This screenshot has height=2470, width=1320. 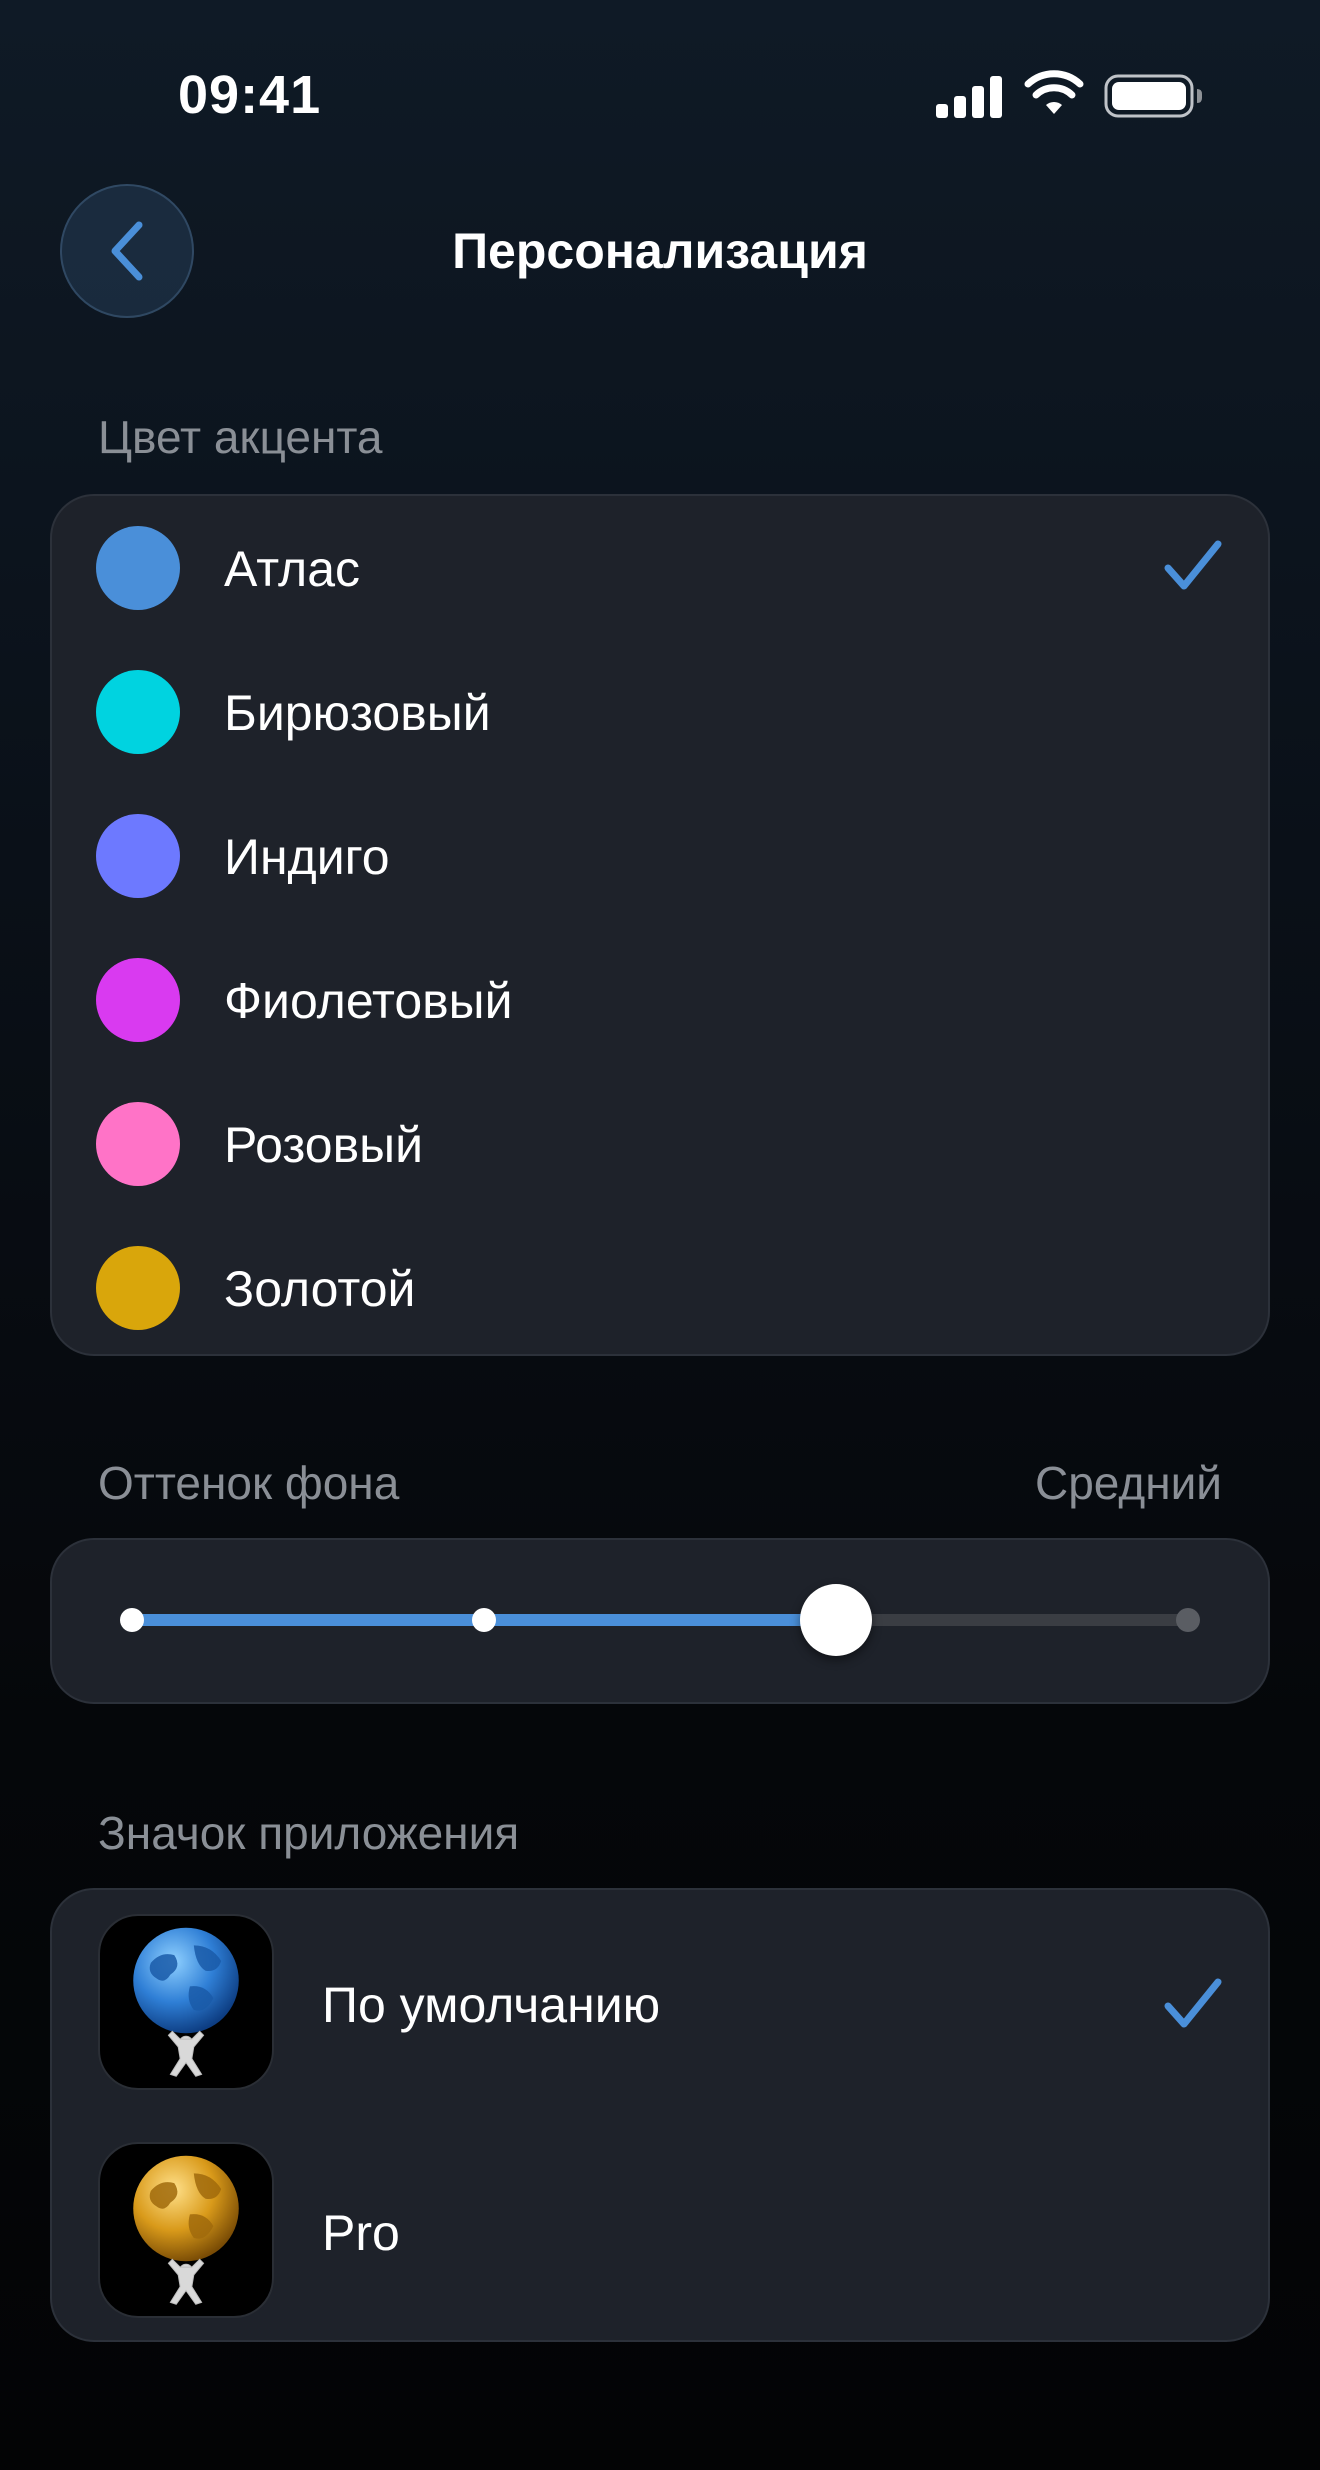 I want to click on background-tint-card, so click(x=660, y=1621).